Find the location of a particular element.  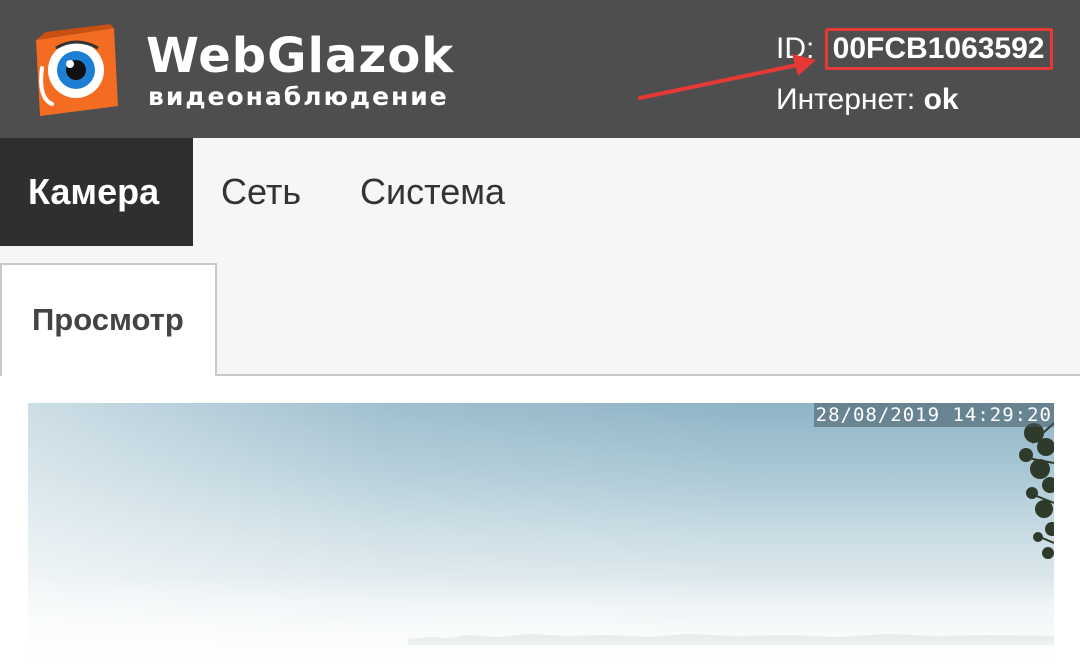

nav-item-system: Система is located at coordinates (432, 192).